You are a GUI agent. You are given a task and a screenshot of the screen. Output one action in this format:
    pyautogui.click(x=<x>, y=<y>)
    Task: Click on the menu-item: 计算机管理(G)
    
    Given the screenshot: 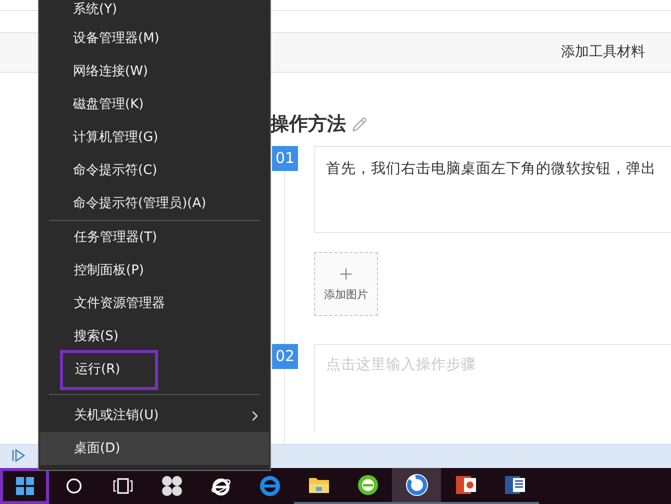 What is the action you would take?
    pyautogui.click(x=154, y=137)
    